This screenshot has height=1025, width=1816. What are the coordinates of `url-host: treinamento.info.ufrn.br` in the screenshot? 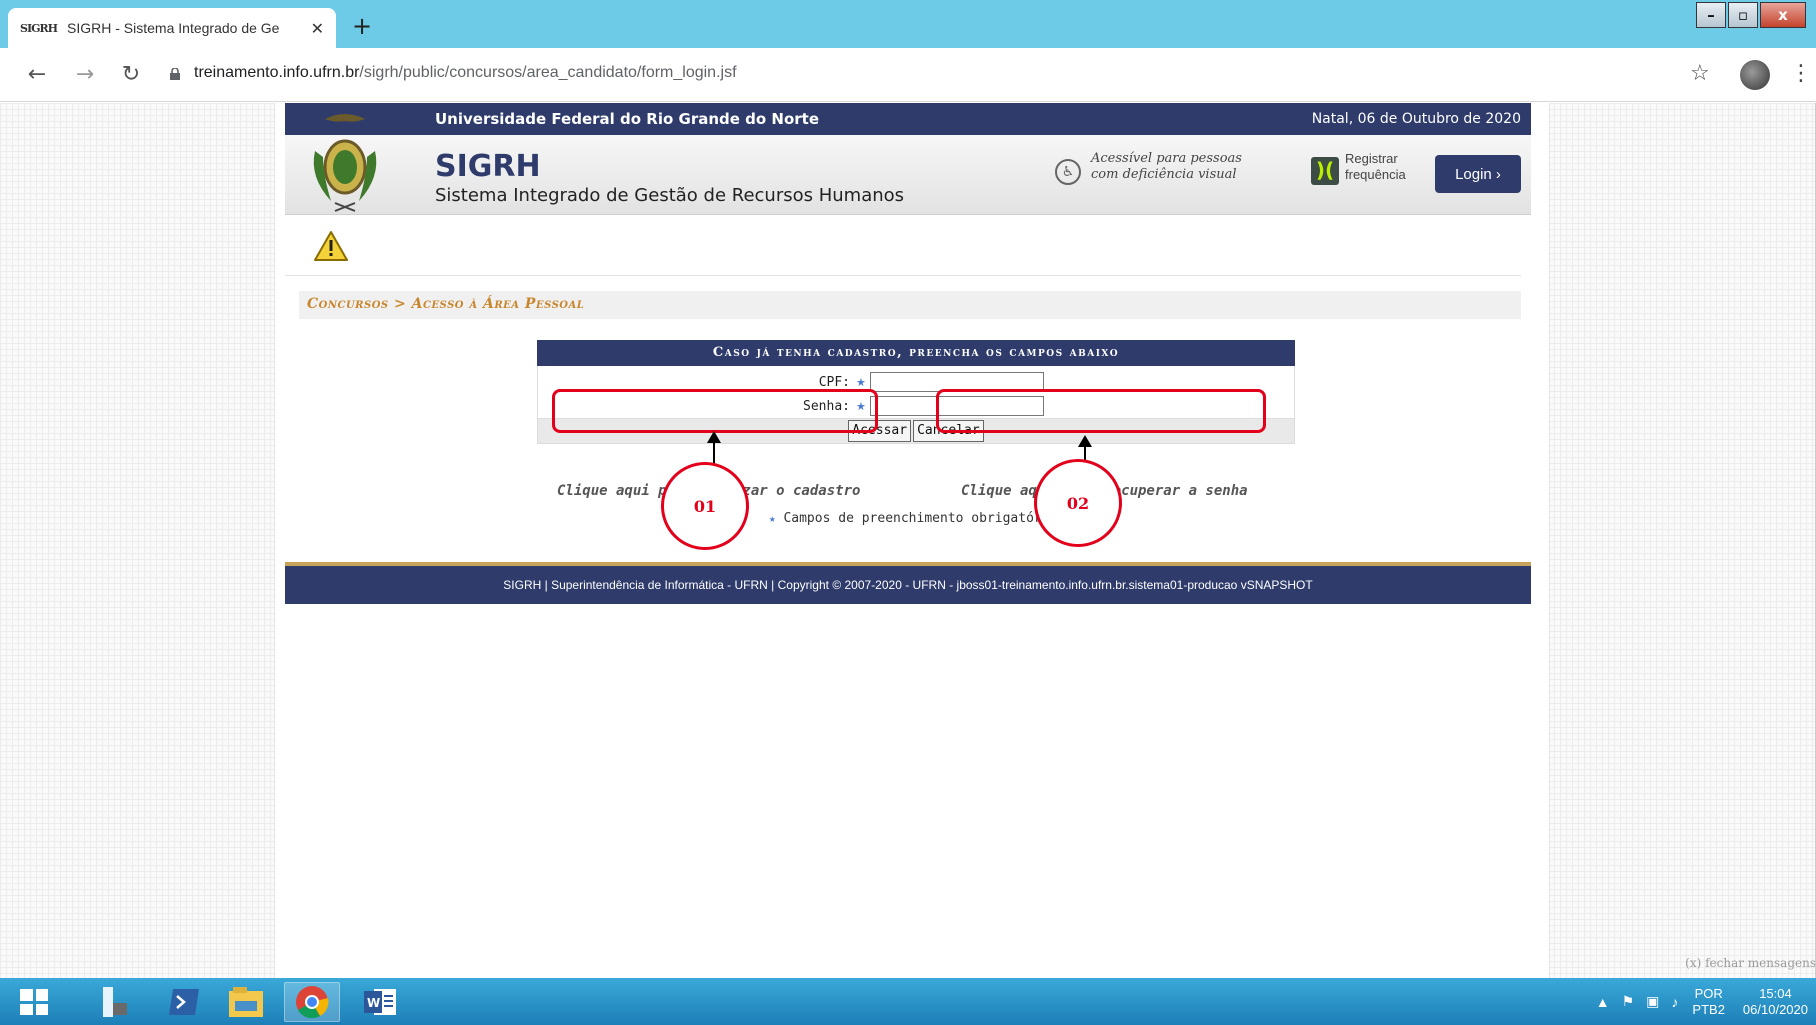 It's located at (277, 72).